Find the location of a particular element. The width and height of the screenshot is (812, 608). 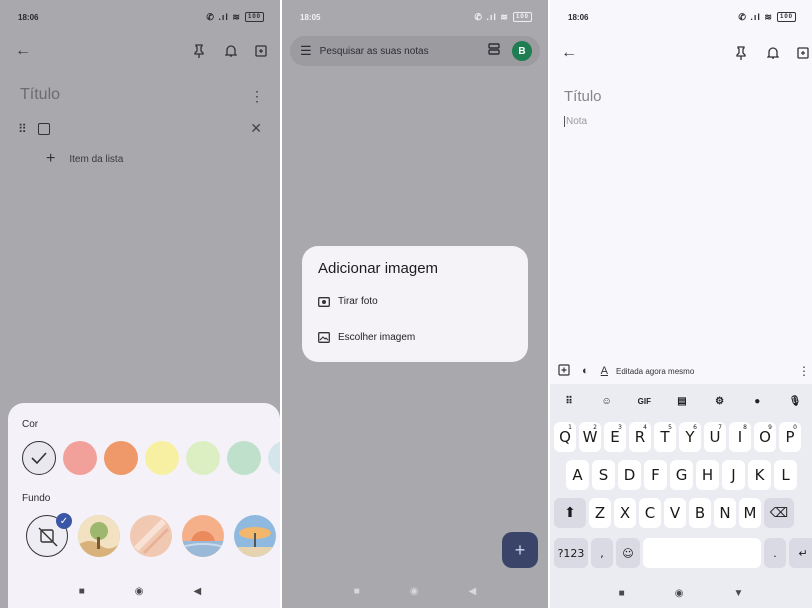

search-bar: ☰ Pesquisar as suas notas B is located at coordinates (415, 51).